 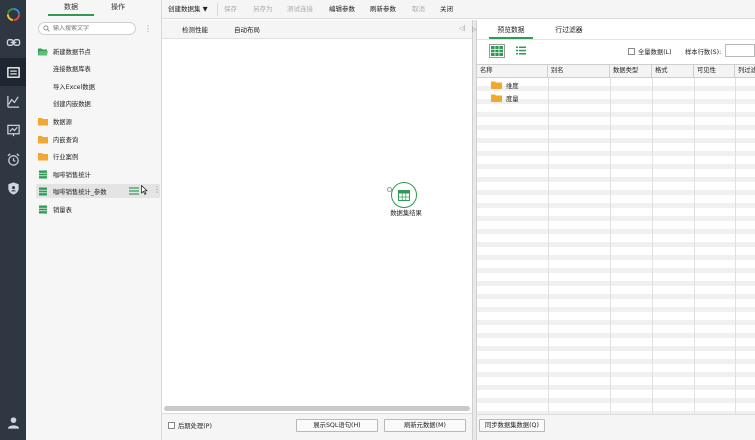 I want to click on column-header: 列过滤, so click(x=745, y=71).